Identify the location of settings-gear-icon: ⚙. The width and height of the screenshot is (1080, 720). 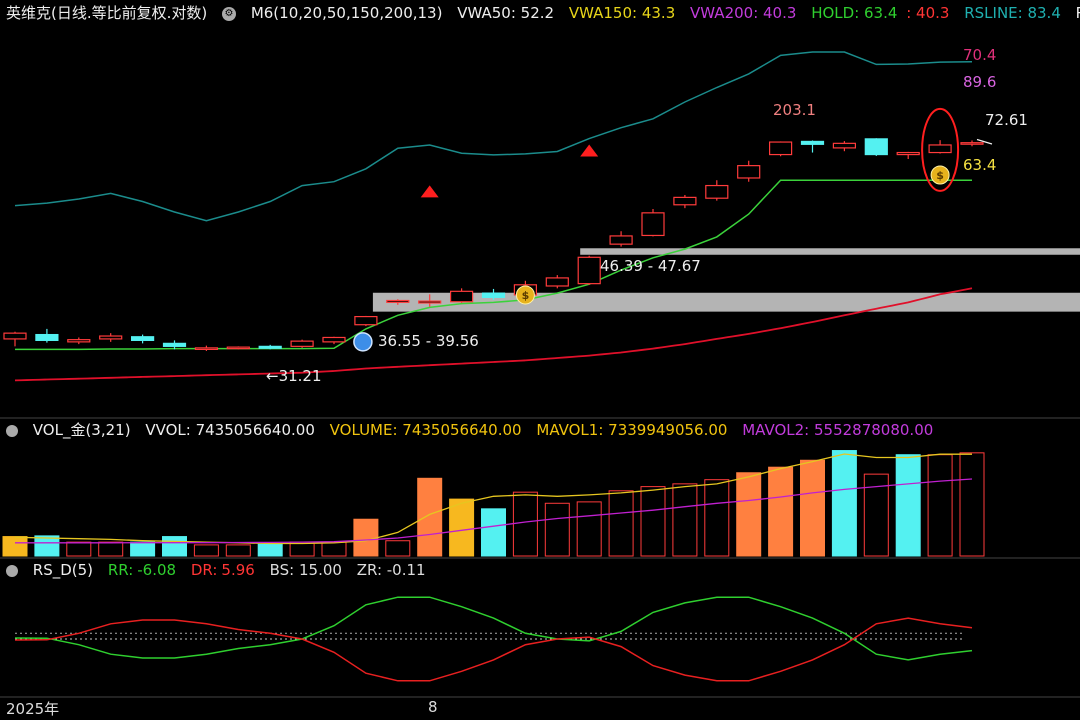
(229, 13).